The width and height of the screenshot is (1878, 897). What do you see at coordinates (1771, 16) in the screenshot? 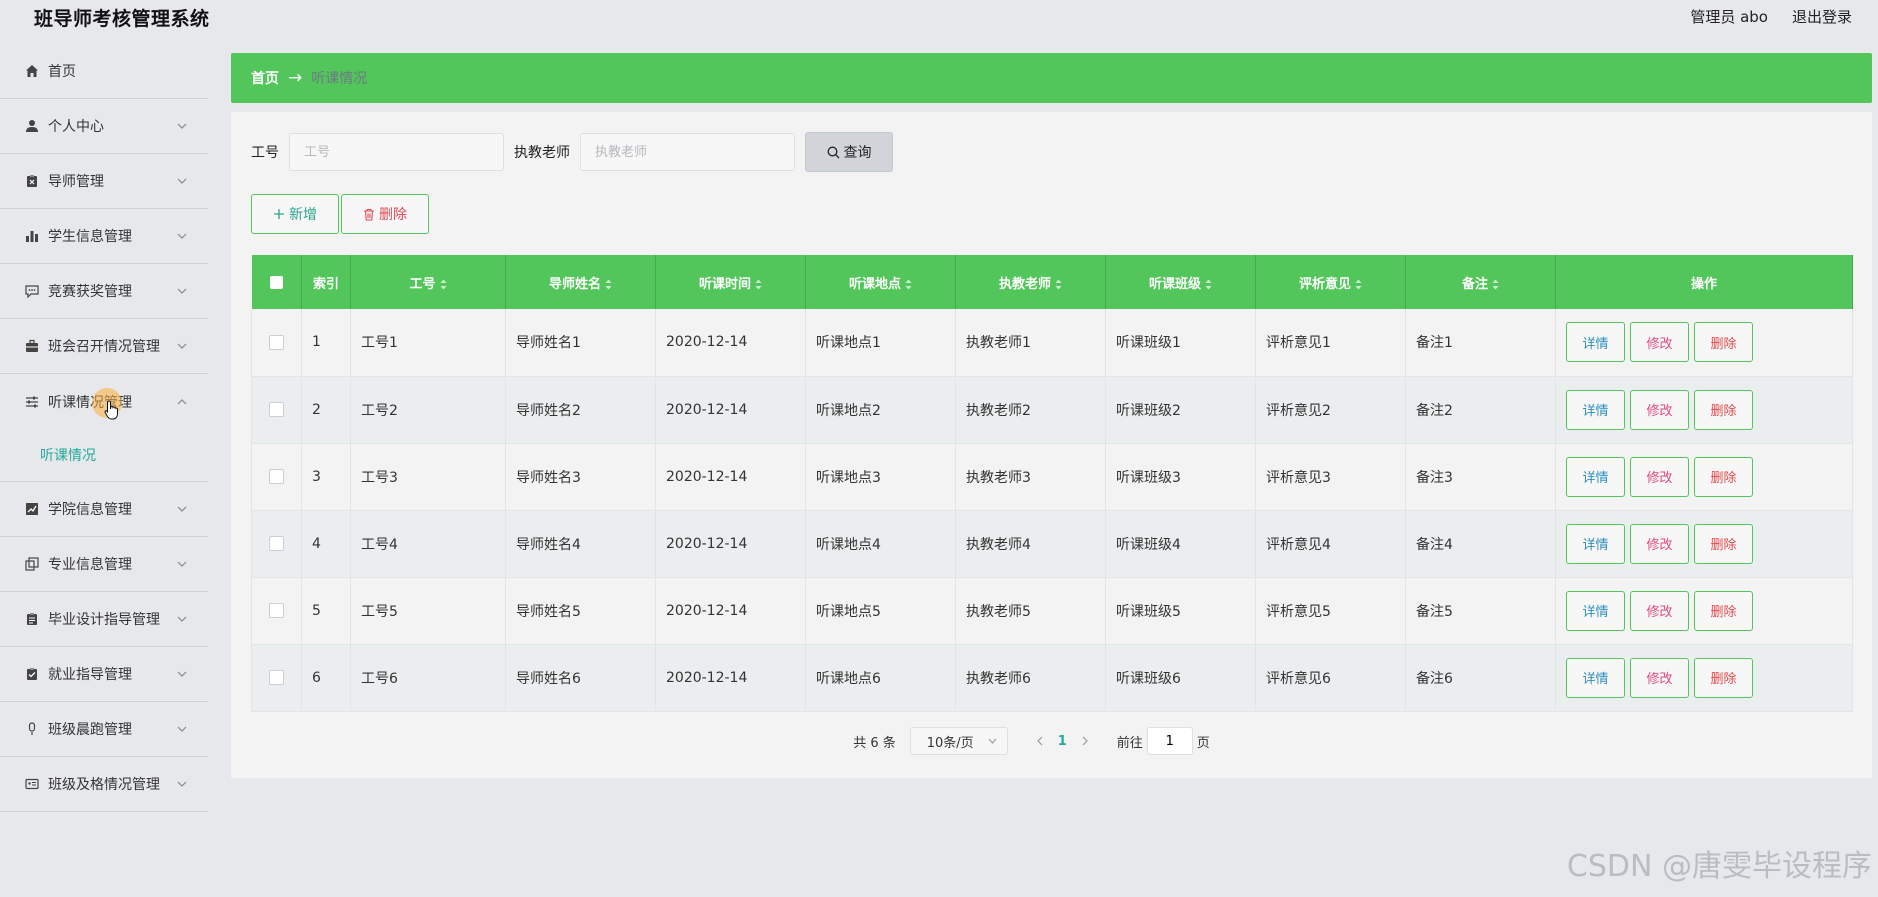
I see `user-area: 管理员 abo 退出登录` at bounding box center [1771, 16].